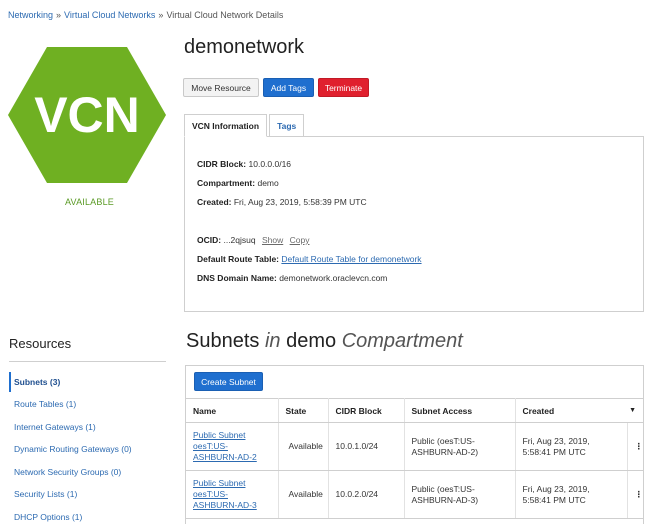 Image resolution: width=654 pixels, height=524 pixels. I want to click on subnets-heading: Subnets in demo Compartment, so click(324, 341).